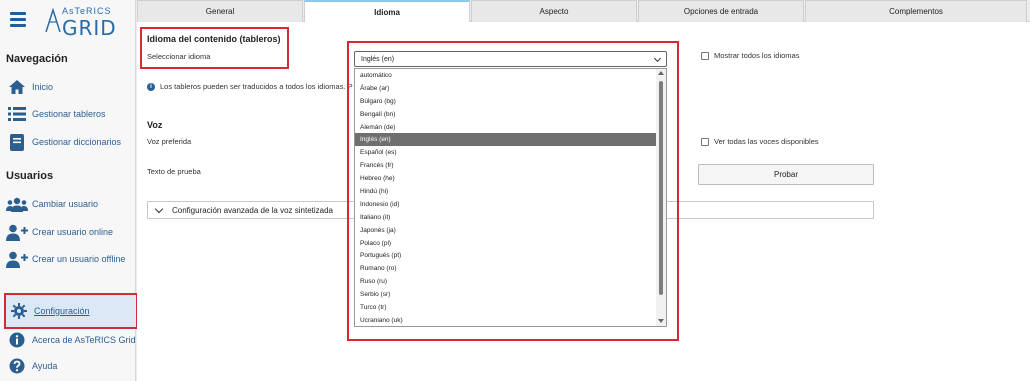 The image size is (1030, 381). What do you see at coordinates (510, 217) in the screenshot?
I see `dropdown-option: Italiano (it)` at bounding box center [510, 217].